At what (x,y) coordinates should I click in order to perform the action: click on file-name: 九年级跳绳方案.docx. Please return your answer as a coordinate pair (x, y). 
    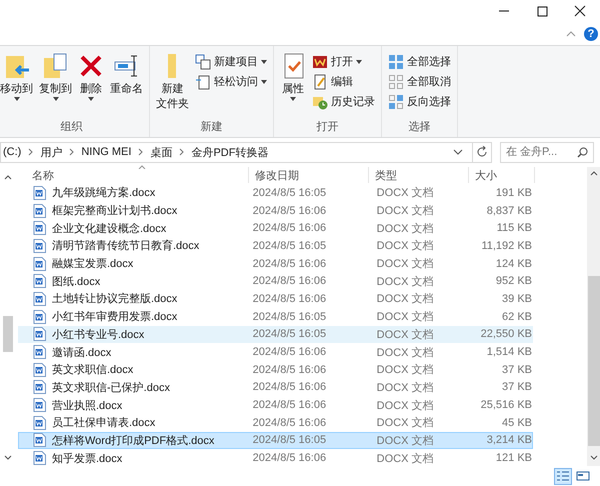
    Looking at the image, I should click on (104, 193).